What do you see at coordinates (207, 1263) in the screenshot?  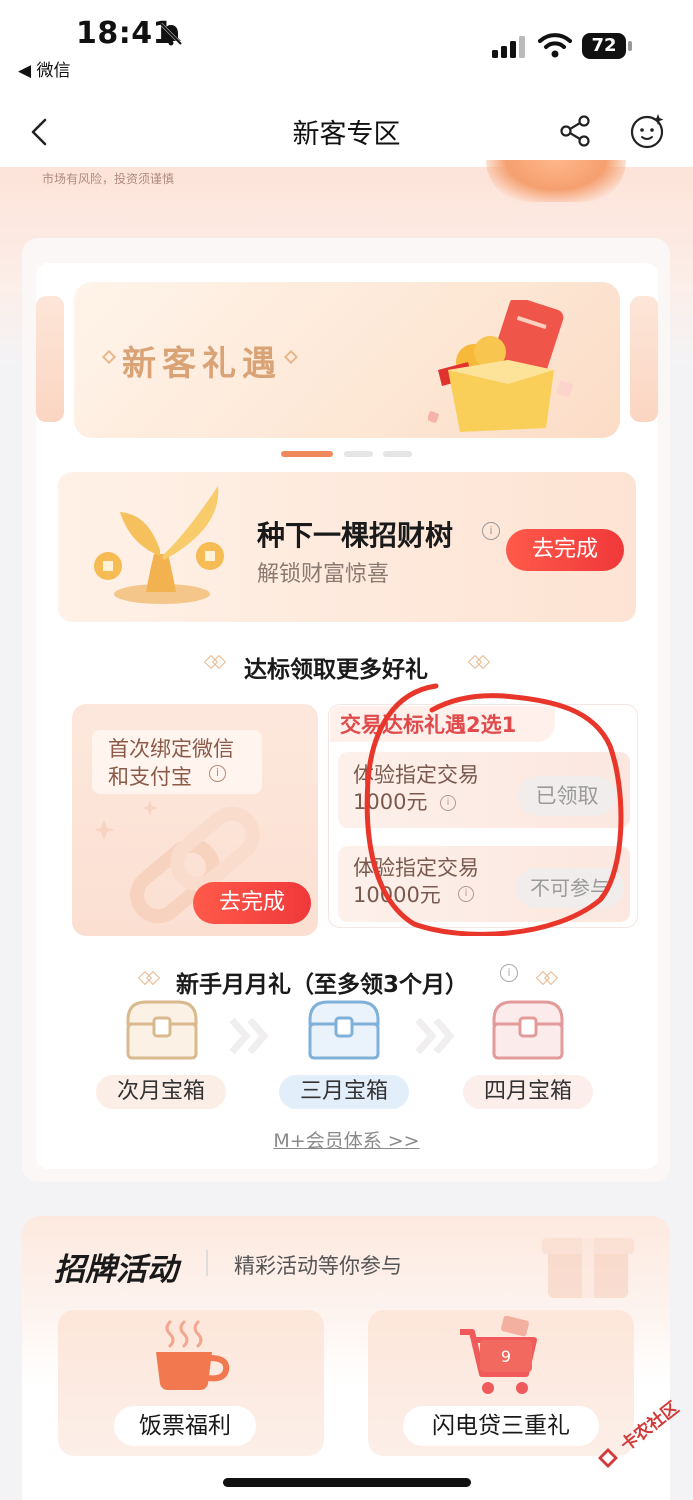 I see `divider` at bounding box center [207, 1263].